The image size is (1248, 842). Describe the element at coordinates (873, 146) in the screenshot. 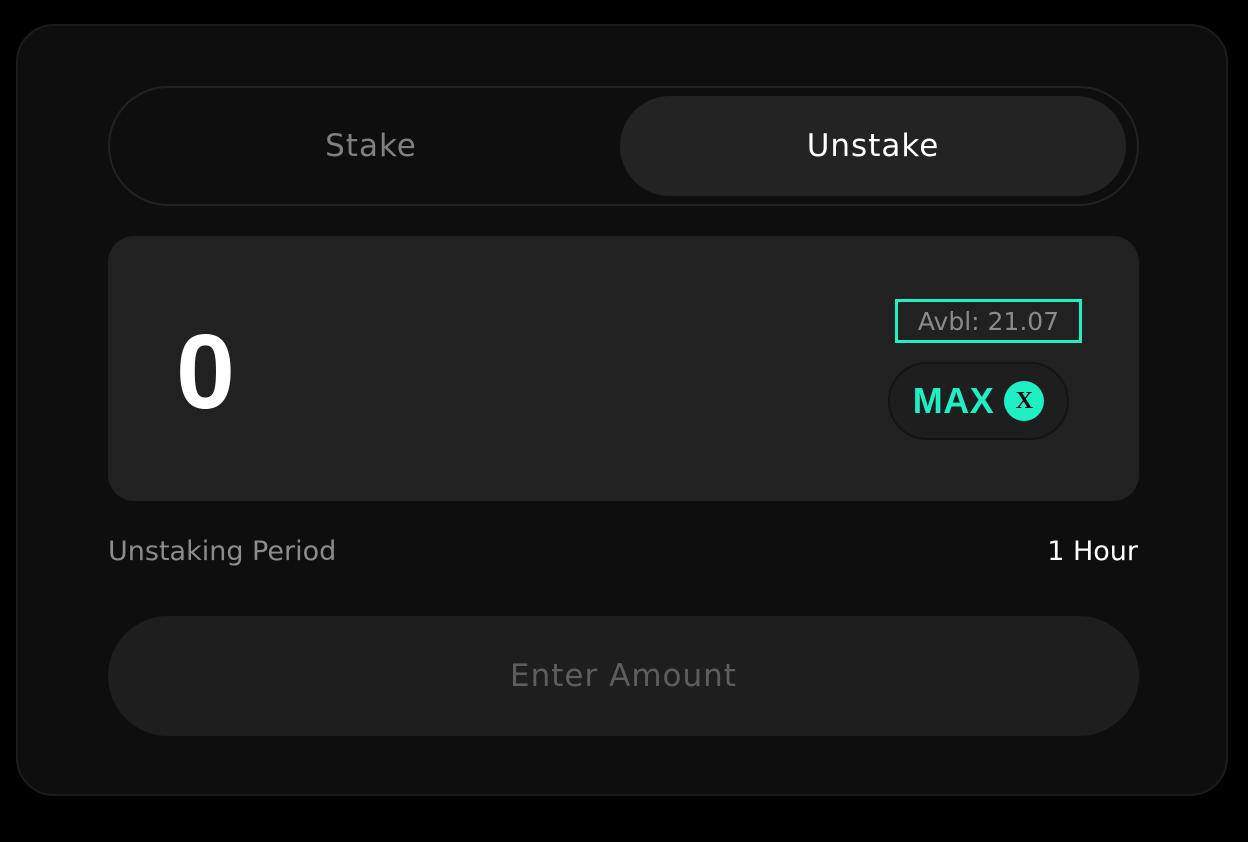

I see `tab-unstake: Unstake` at that location.